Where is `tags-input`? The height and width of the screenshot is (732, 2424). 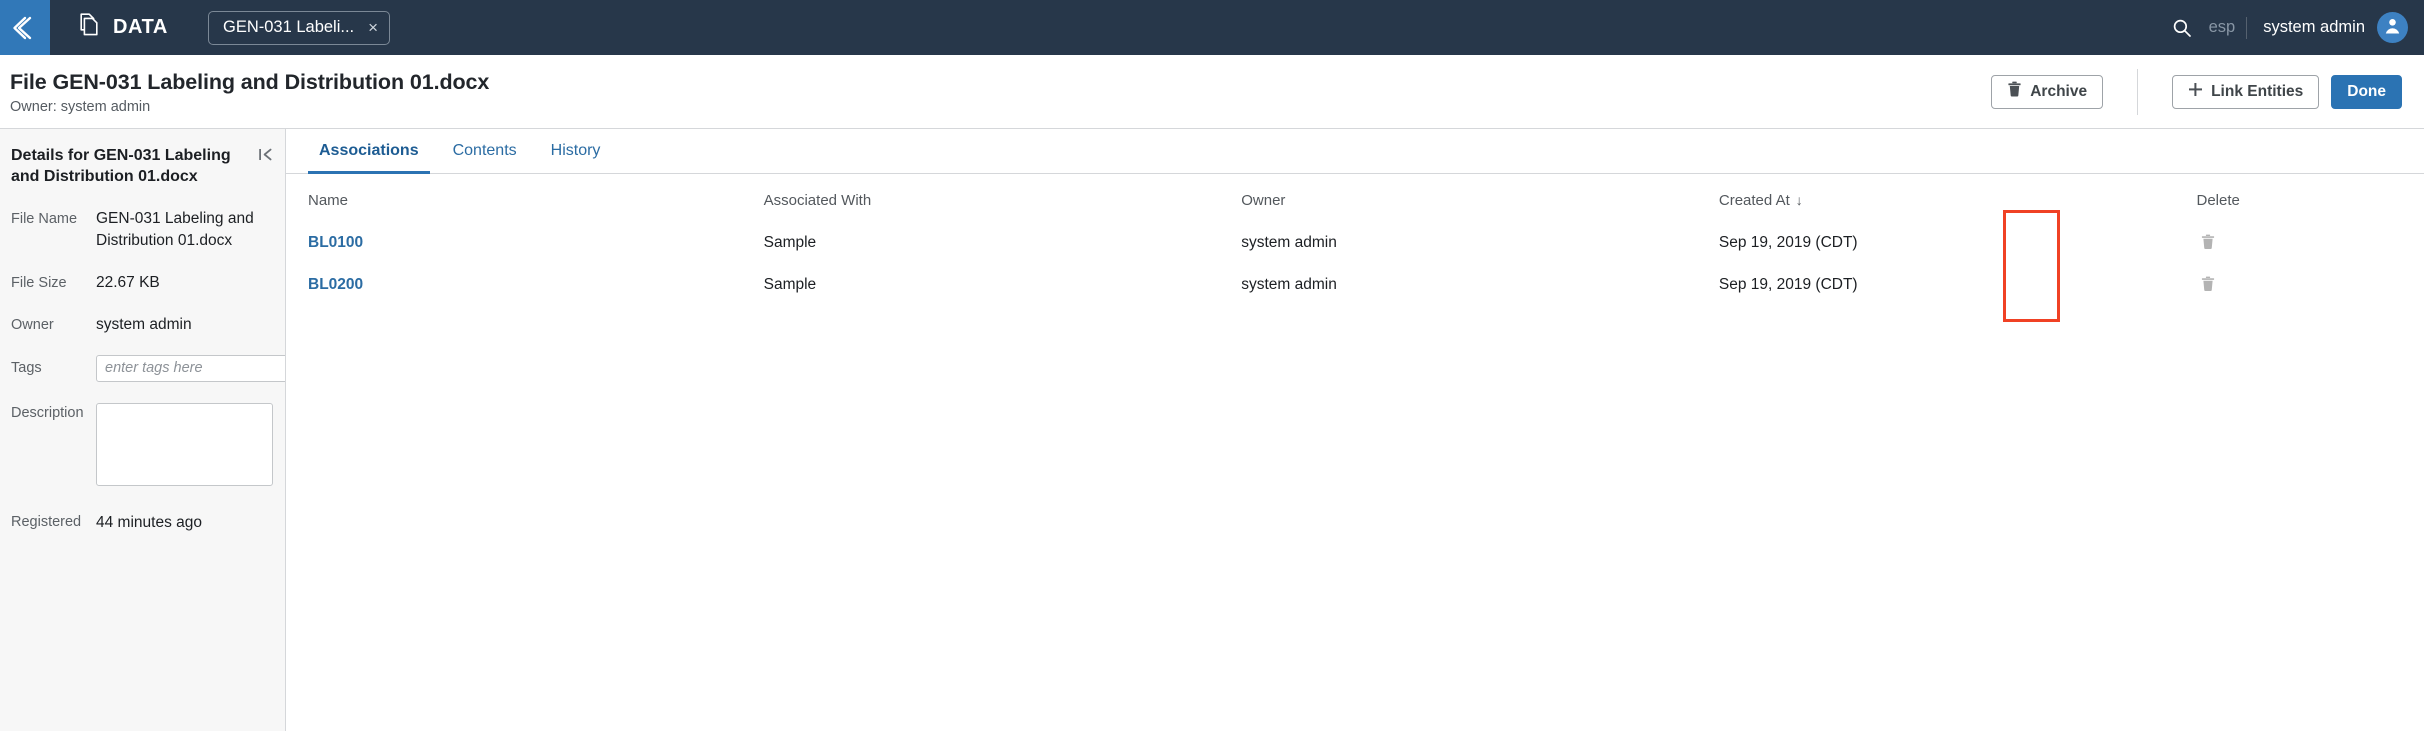 tags-input is located at coordinates (190, 368).